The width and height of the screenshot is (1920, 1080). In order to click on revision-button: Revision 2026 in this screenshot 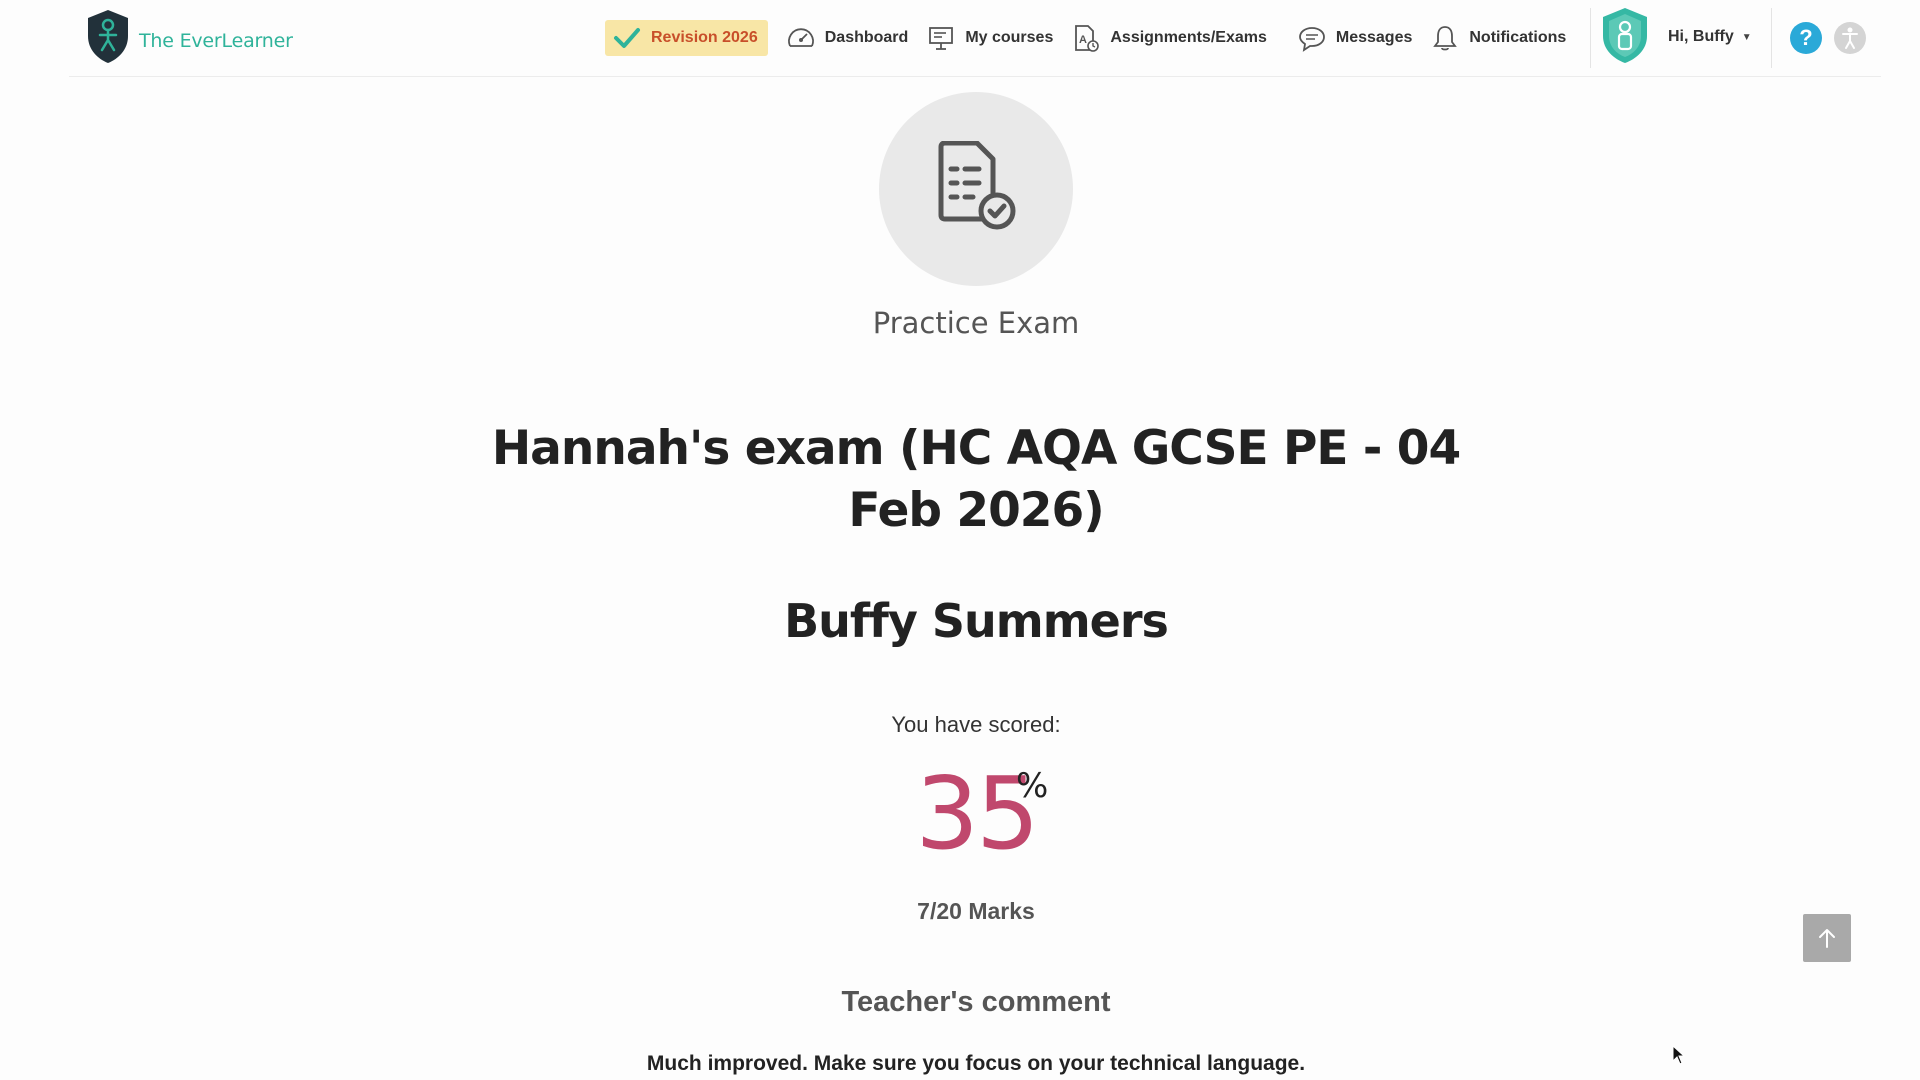, I will do `click(686, 38)`.